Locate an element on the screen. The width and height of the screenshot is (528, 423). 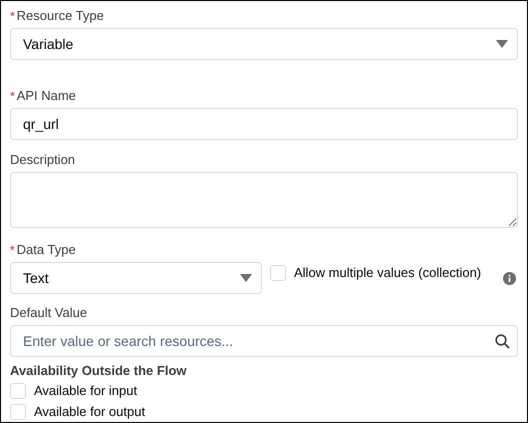
field-label: Default Value is located at coordinates (49, 313).